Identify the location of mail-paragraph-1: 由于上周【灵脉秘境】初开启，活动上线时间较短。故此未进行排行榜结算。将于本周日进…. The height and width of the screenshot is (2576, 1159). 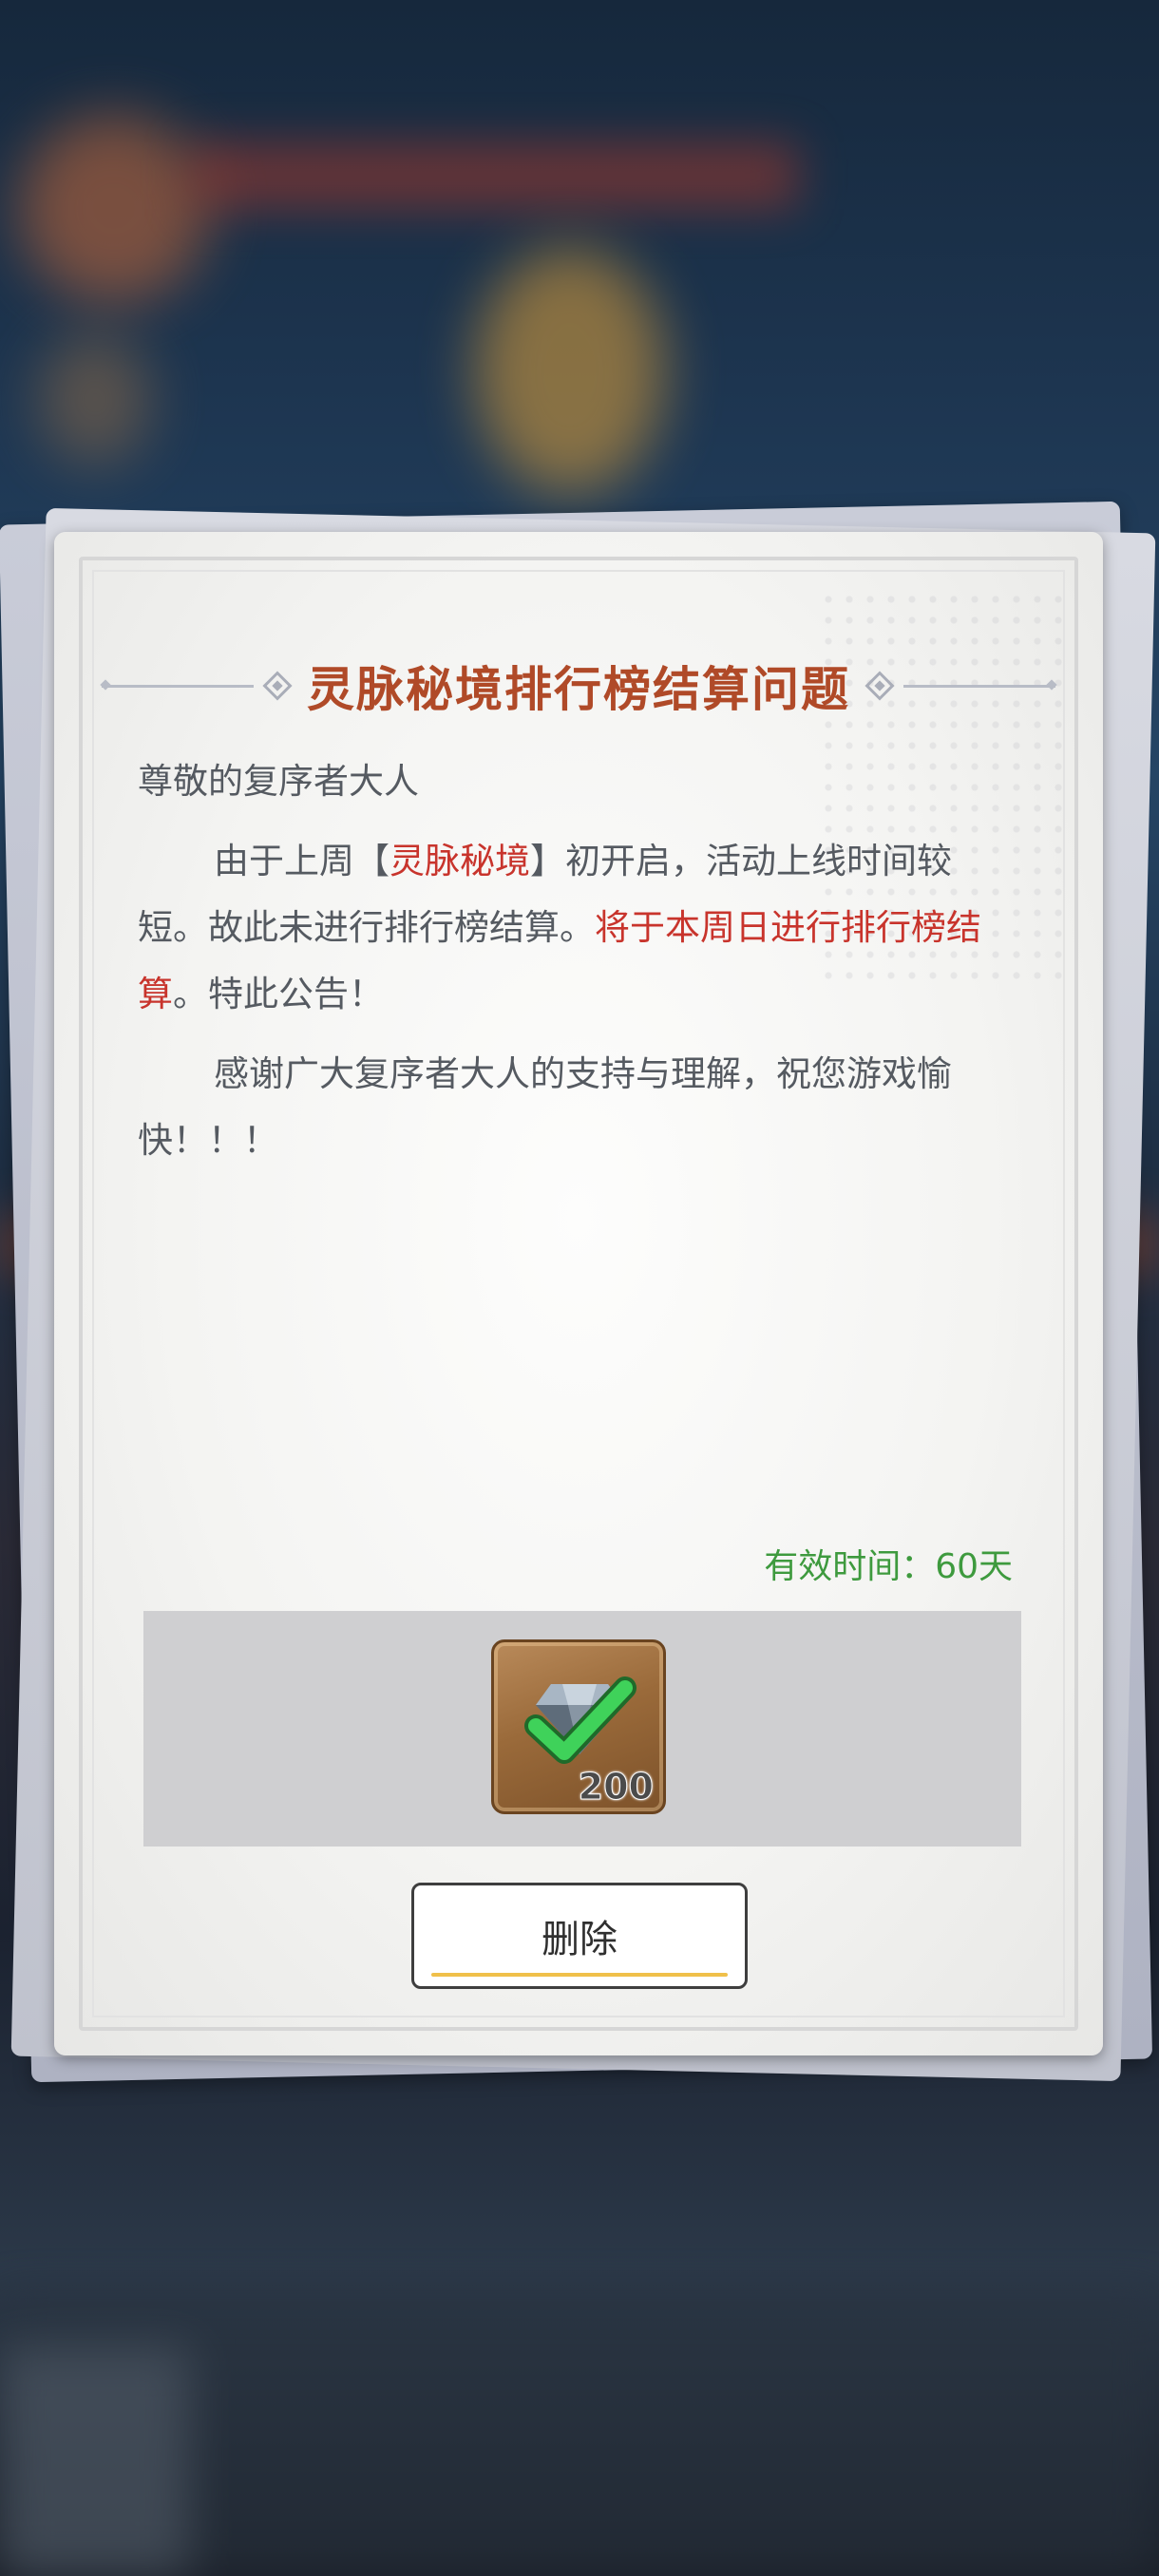
(575, 928).